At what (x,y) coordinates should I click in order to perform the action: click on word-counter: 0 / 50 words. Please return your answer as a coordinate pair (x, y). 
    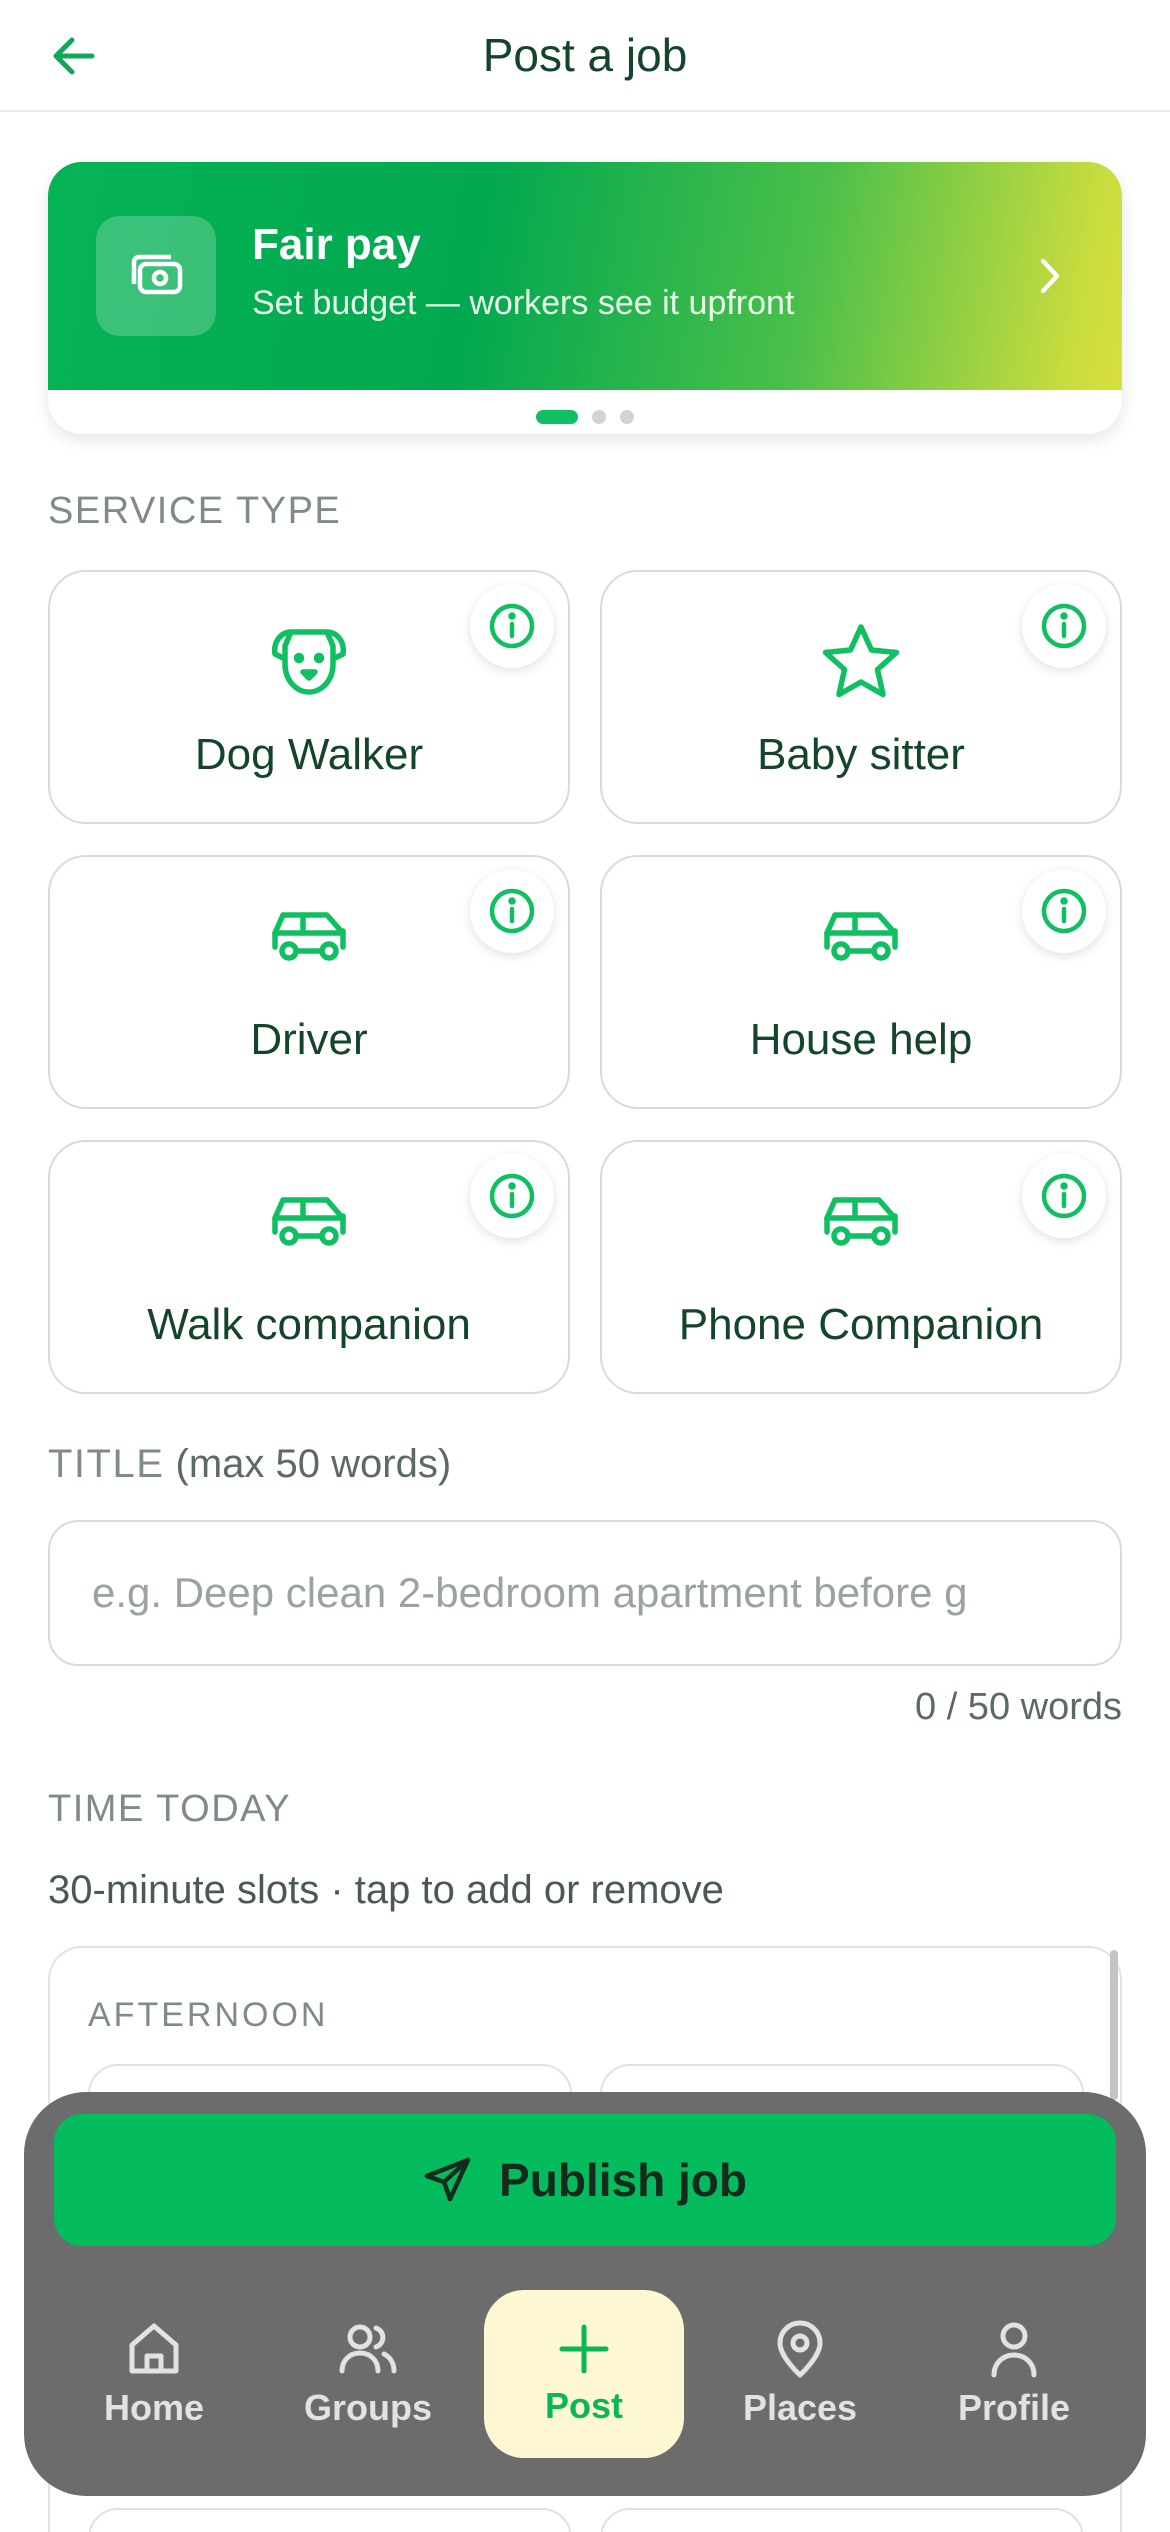
    Looking at the image, I should click on (1018, 1707).